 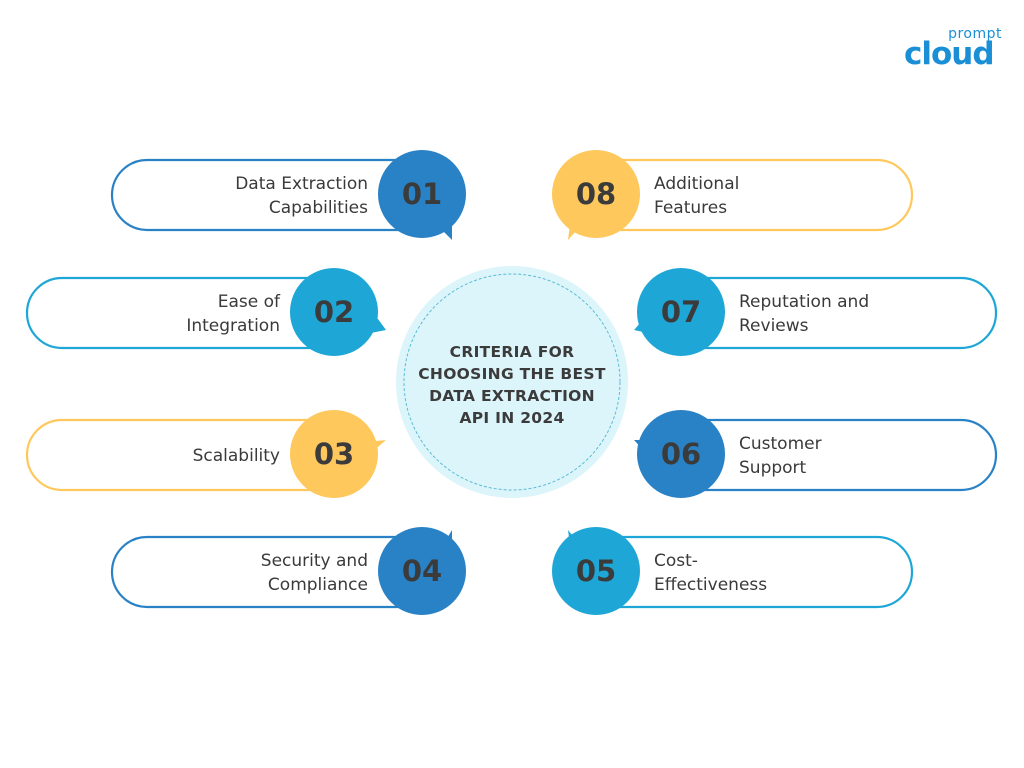 What do you see at coordinates (511, 418) in the screenshot?
I see `center-title-line-4: API IN 2024` at bounding box center [511, 418].